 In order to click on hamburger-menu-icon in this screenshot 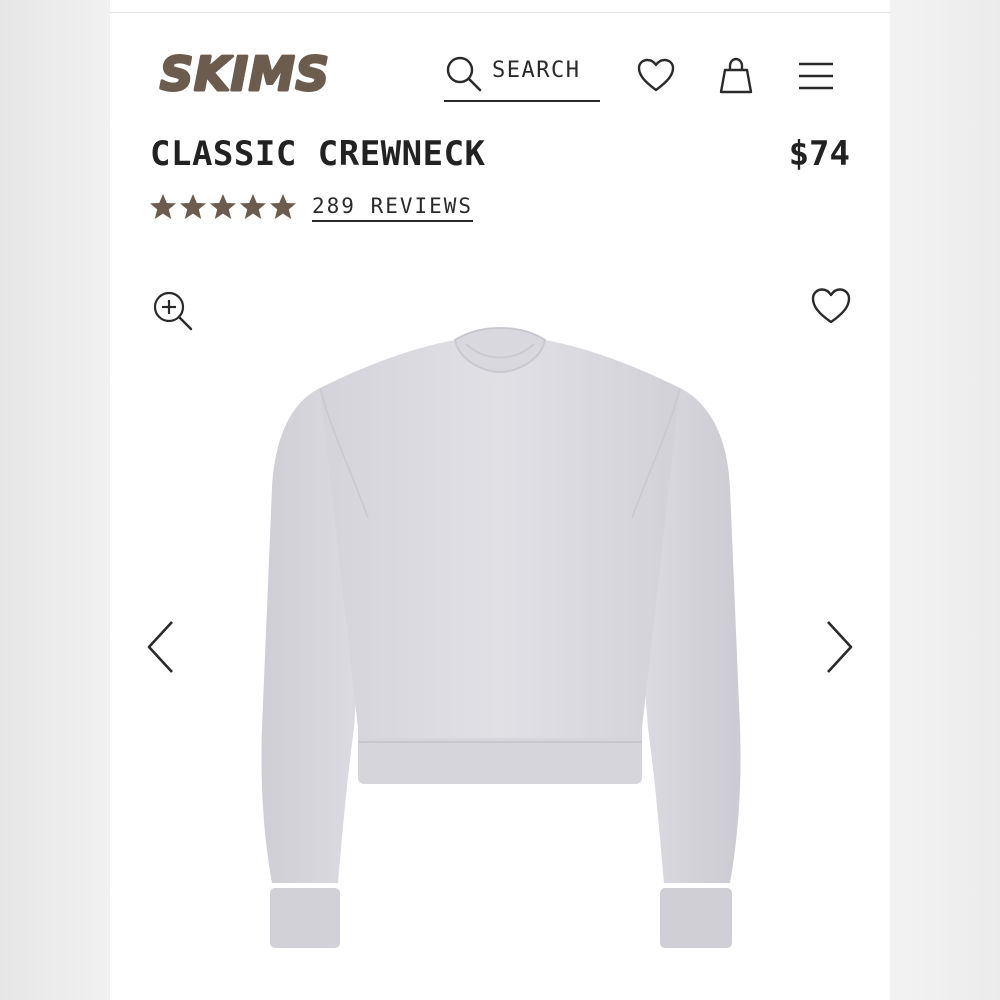, I will do `click(816, 76)`.